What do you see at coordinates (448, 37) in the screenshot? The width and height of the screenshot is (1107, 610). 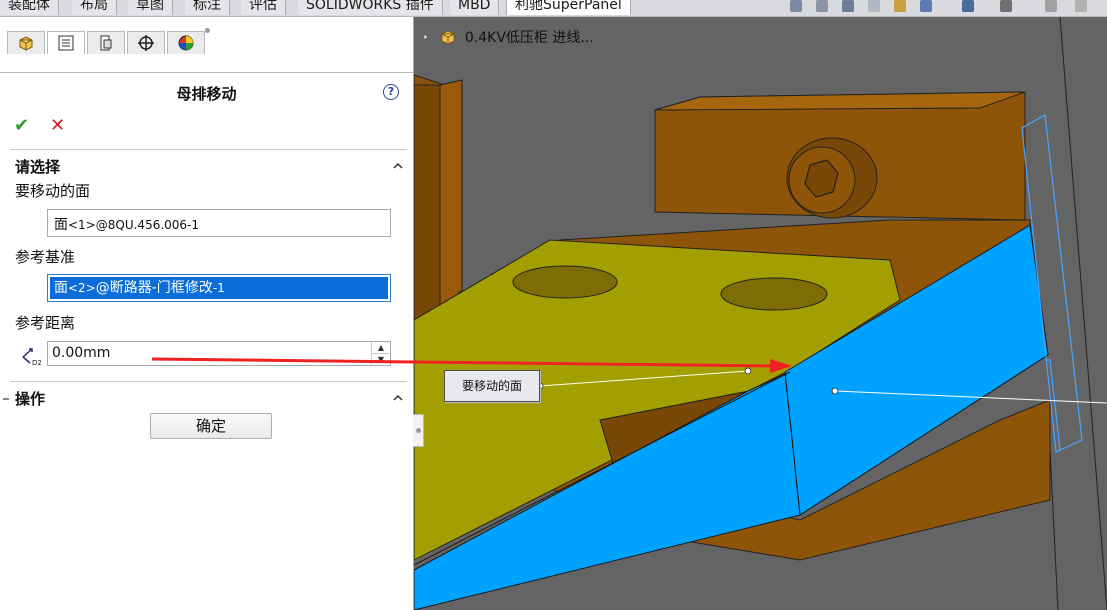 I see `assembly-icon` at bounding box center [448, 37].